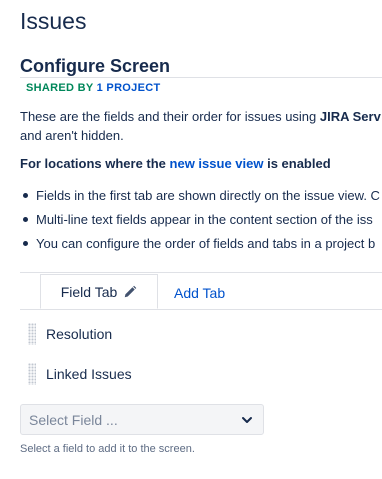 This screenshot has height=479, width=382. What do you see at coordinates (201, 77) in the screenshot?
I see `title-divider` at bounding box center [201, 77].